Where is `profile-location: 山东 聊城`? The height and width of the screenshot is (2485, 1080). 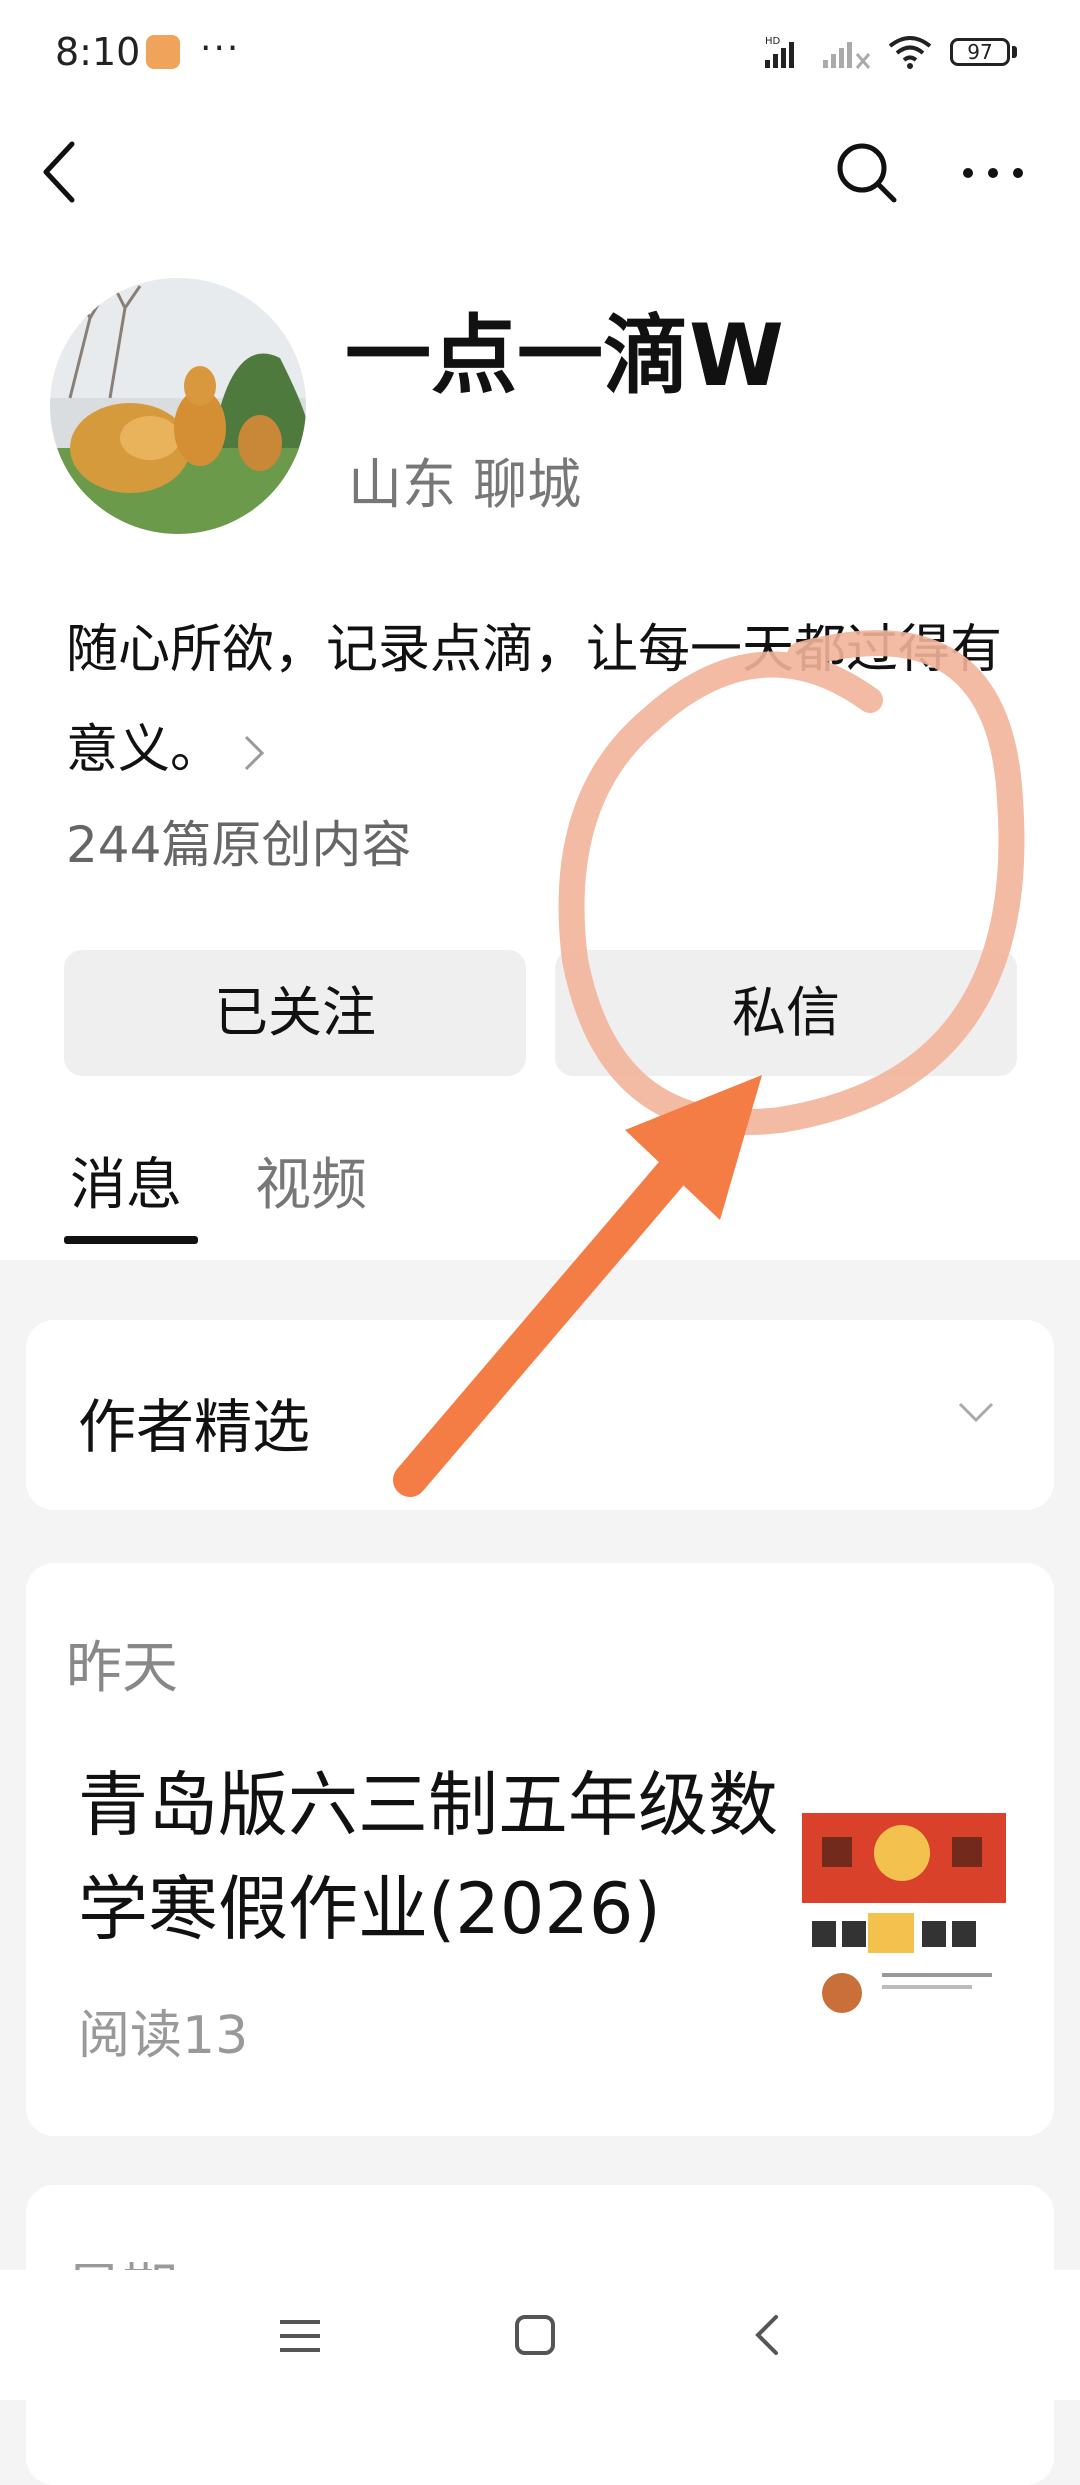 profile-location: 山东 聊城 is located at coordinates (465, 484).